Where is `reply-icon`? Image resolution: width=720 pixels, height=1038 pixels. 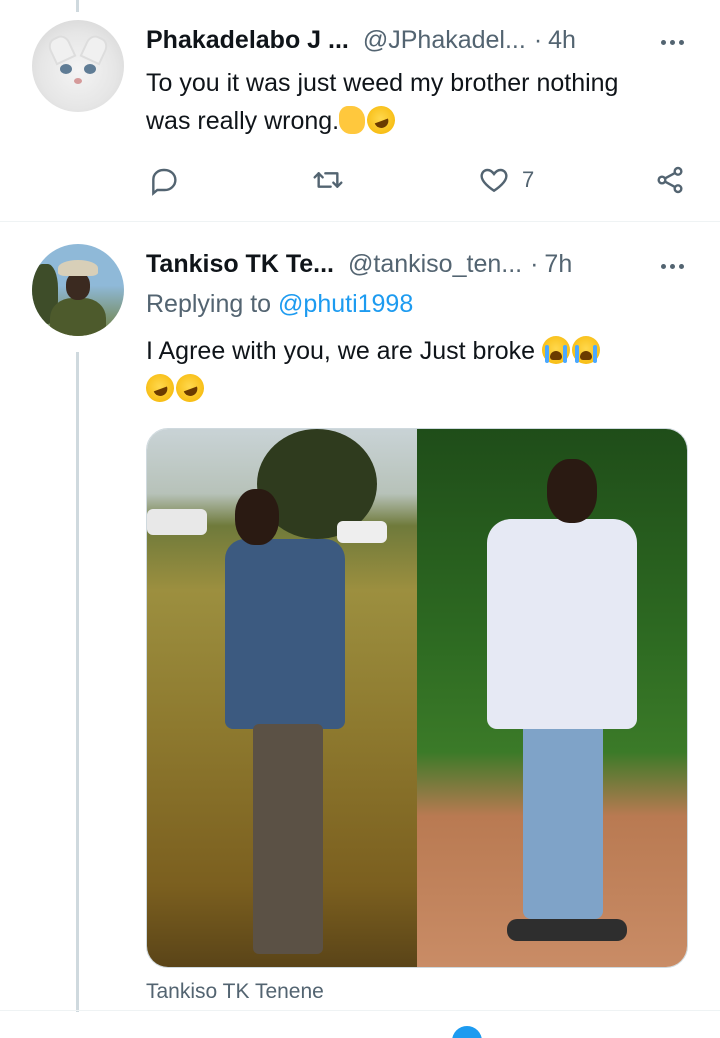 reply-icon is located at coordinates (164, 182).